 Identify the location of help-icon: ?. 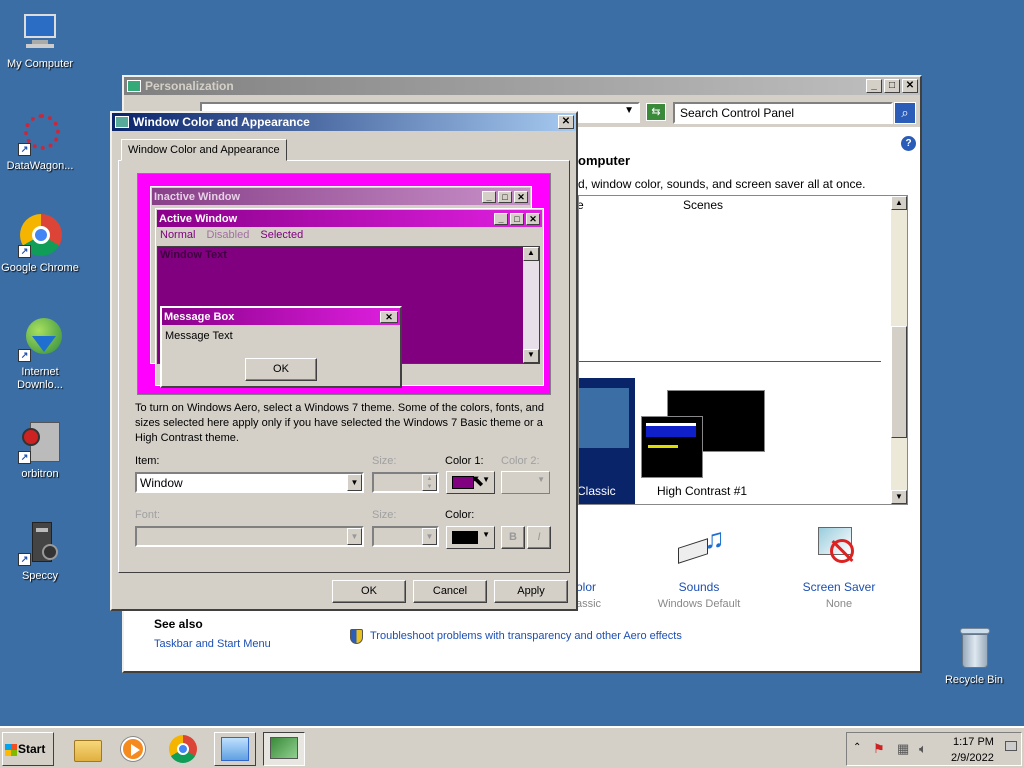
(908, 143).